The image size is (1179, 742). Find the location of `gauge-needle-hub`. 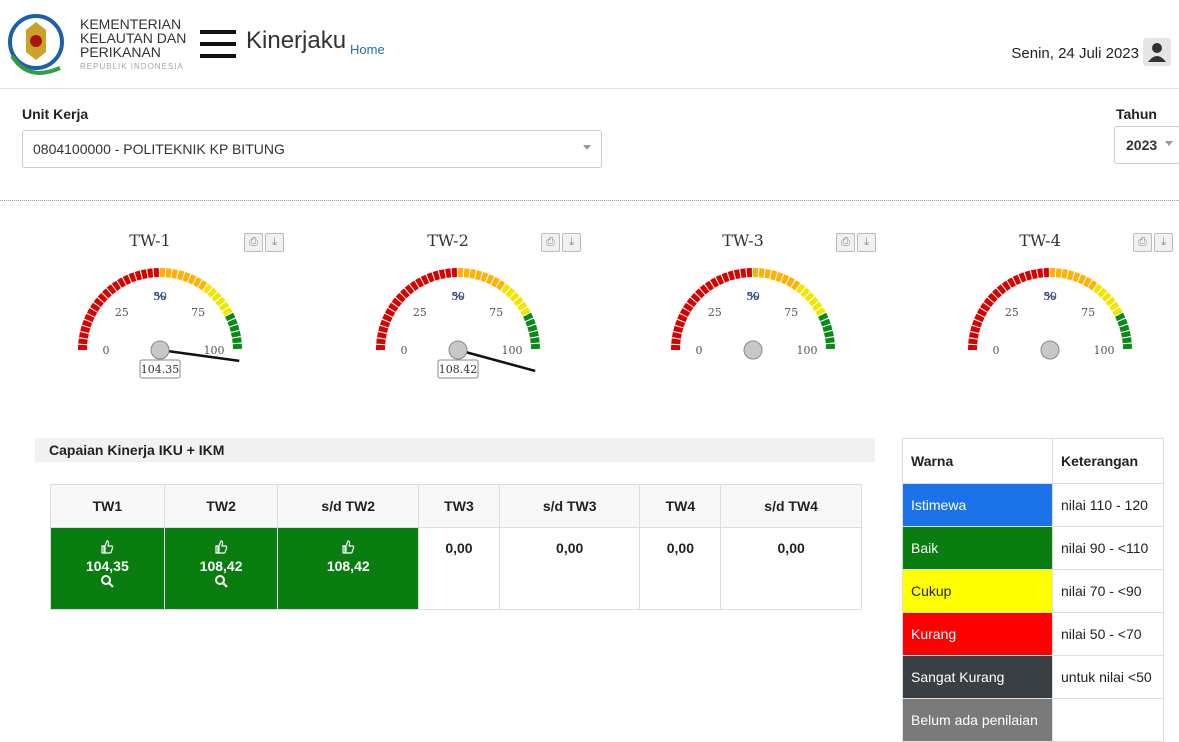

gauge-needle-hub is located at coordinates (753, 350).